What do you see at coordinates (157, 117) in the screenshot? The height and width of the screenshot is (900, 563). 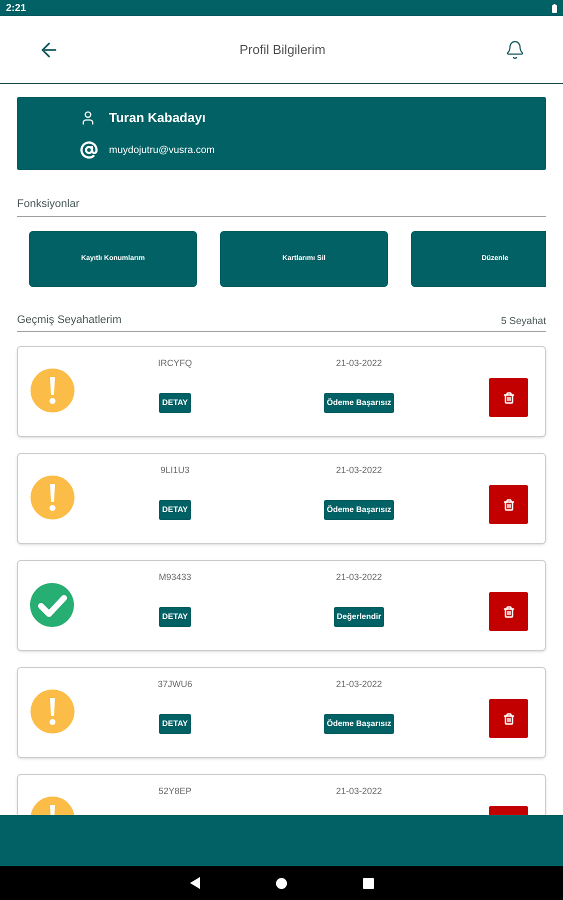 I see `profile-name: Turan Kabadayı` at bounding box center [157, 117].